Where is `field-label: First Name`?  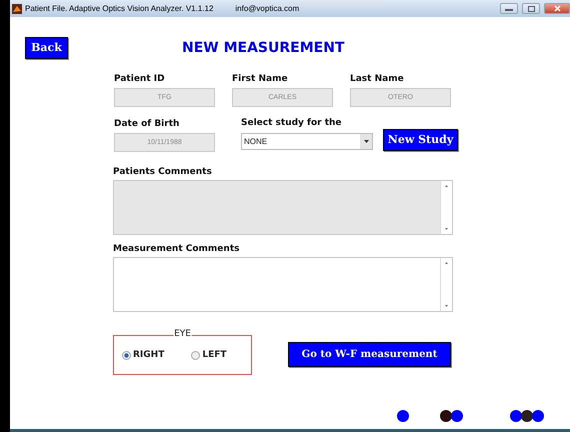 field-label: First Name is located at coordinates (260, 79).